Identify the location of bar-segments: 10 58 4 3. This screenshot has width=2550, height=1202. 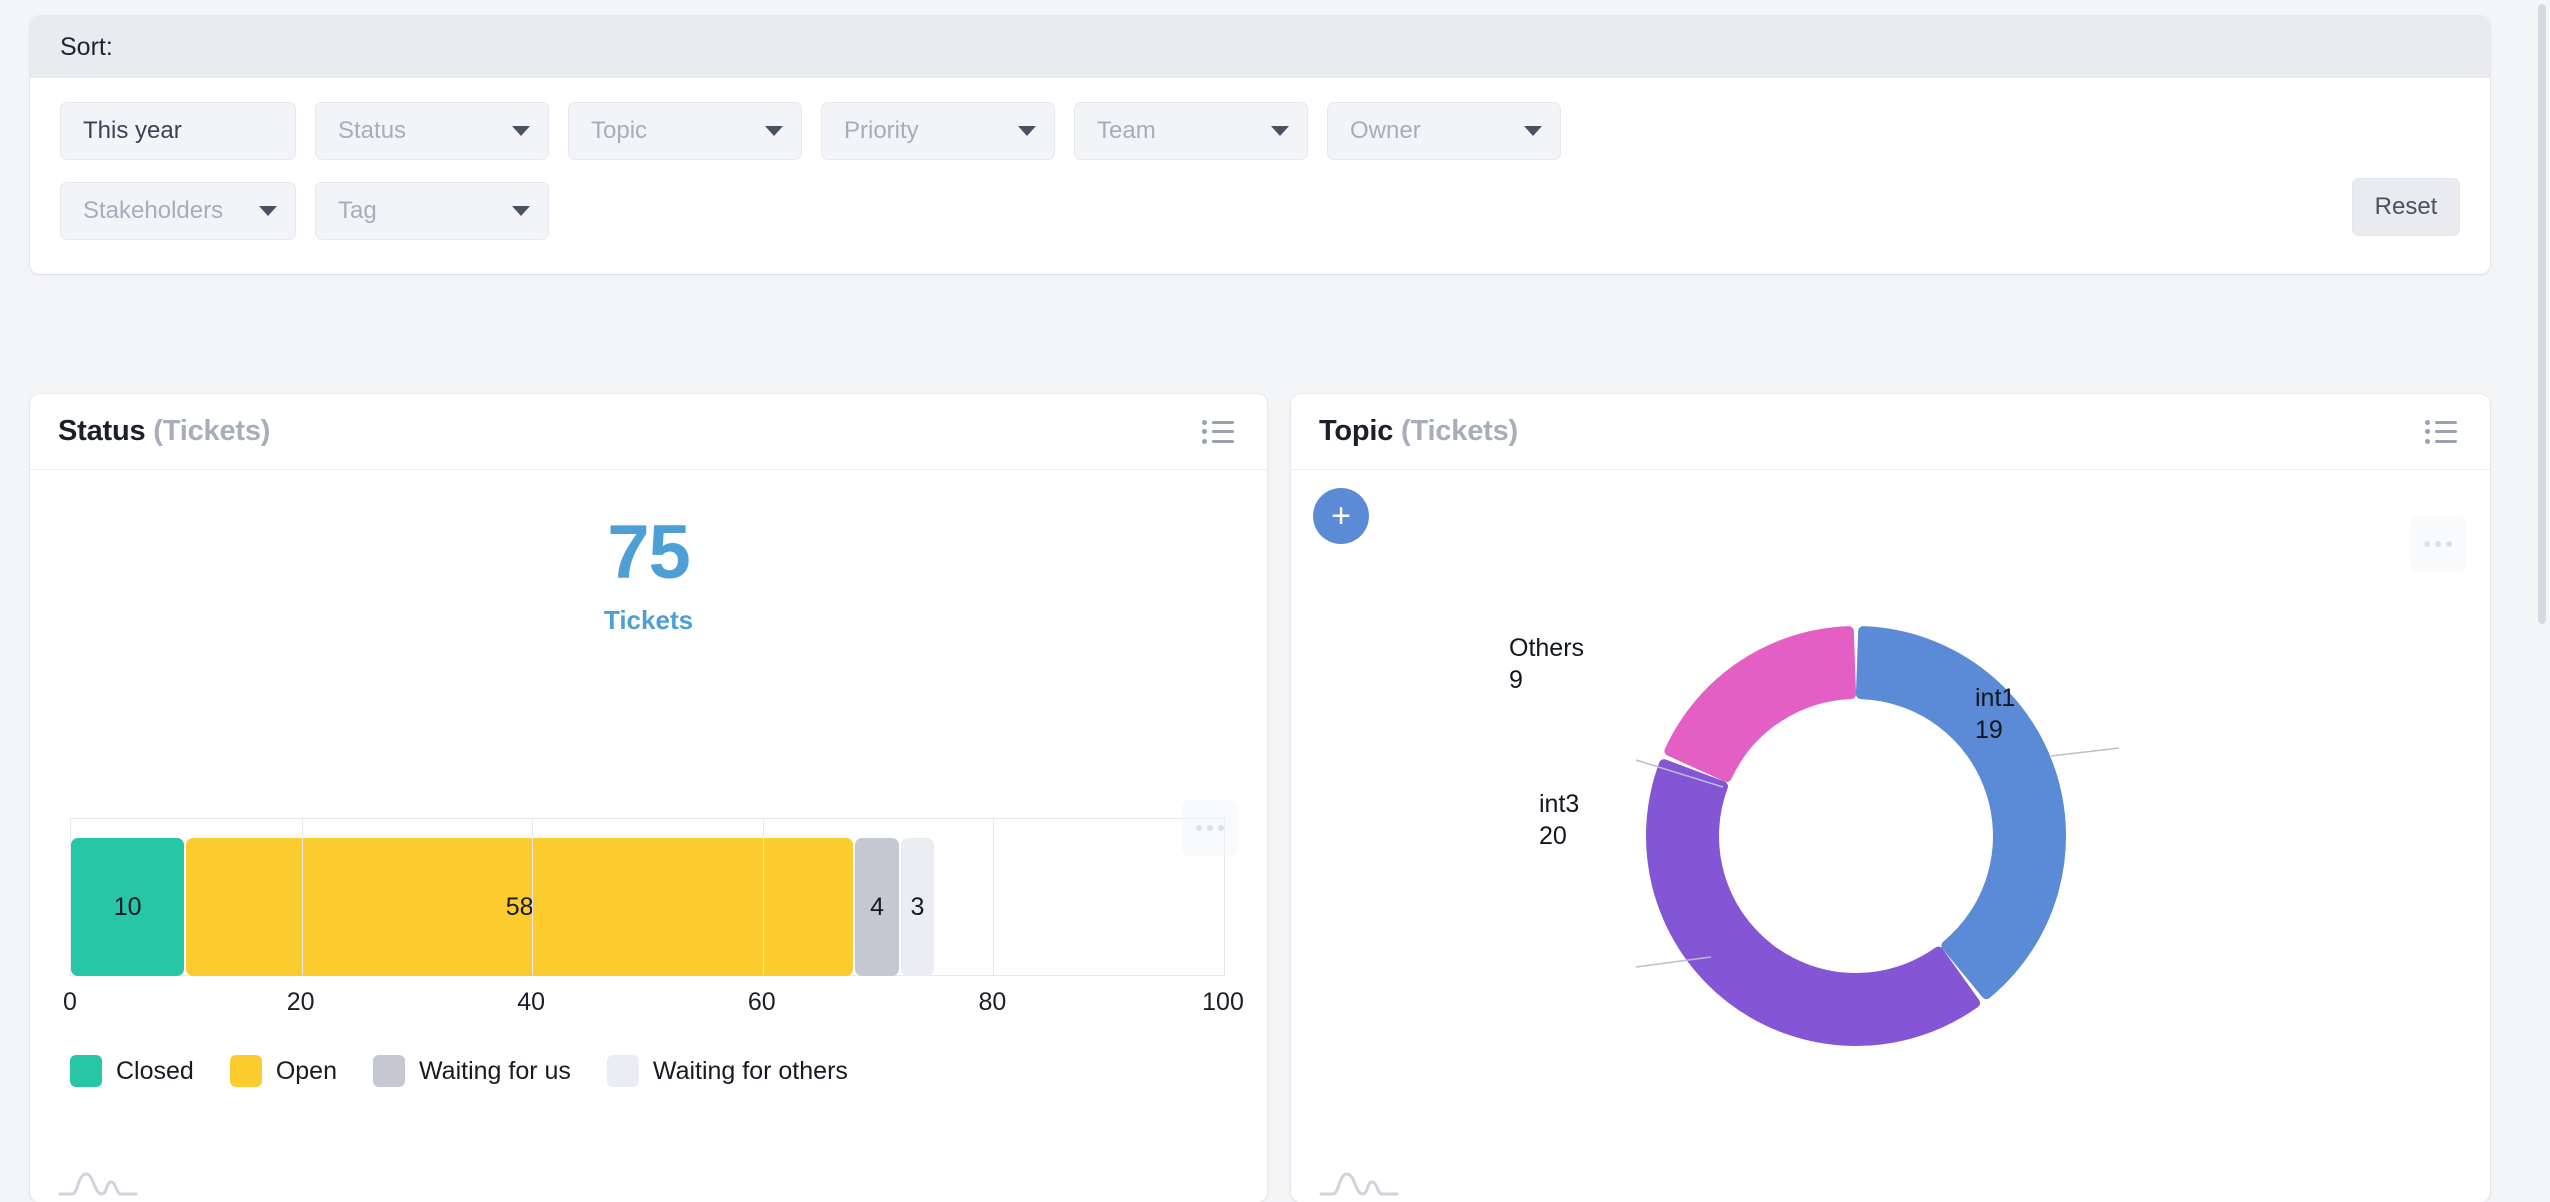
(647, 907).